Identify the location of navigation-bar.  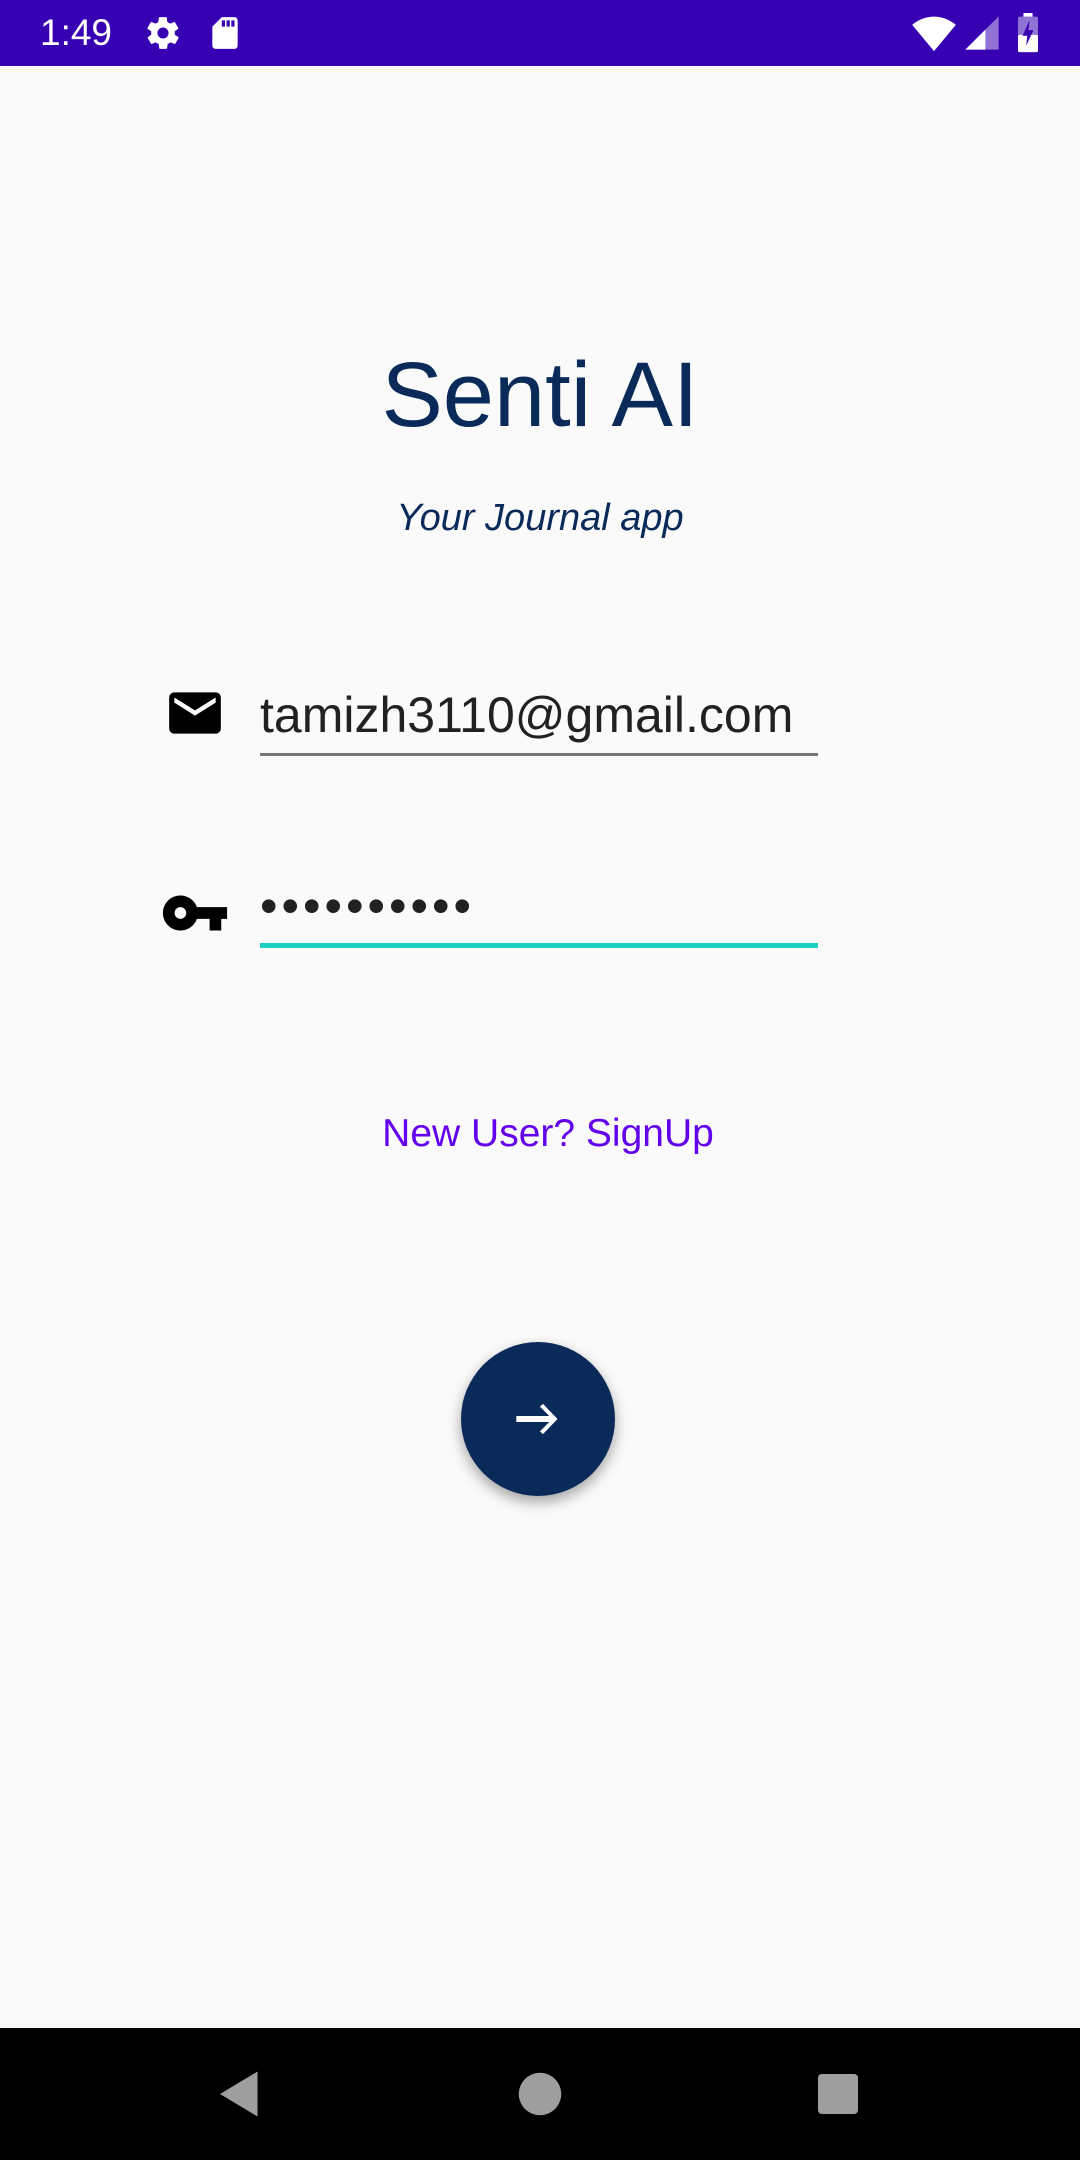
(540, 2094).